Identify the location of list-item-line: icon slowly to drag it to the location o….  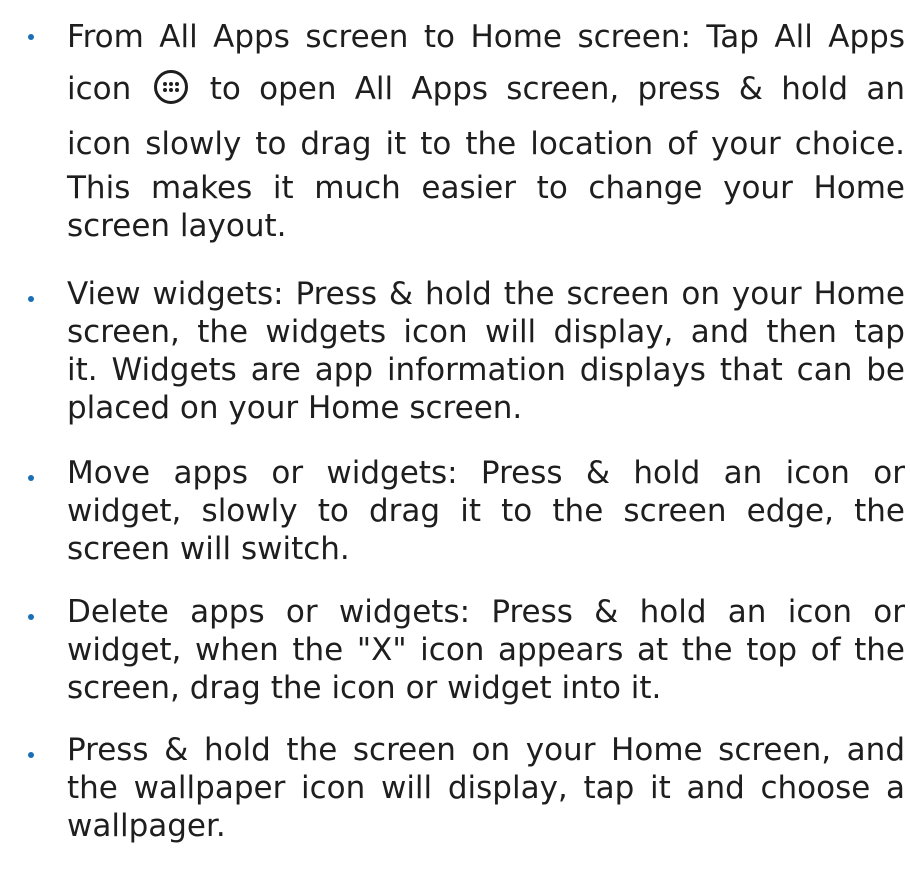
(486, 144).